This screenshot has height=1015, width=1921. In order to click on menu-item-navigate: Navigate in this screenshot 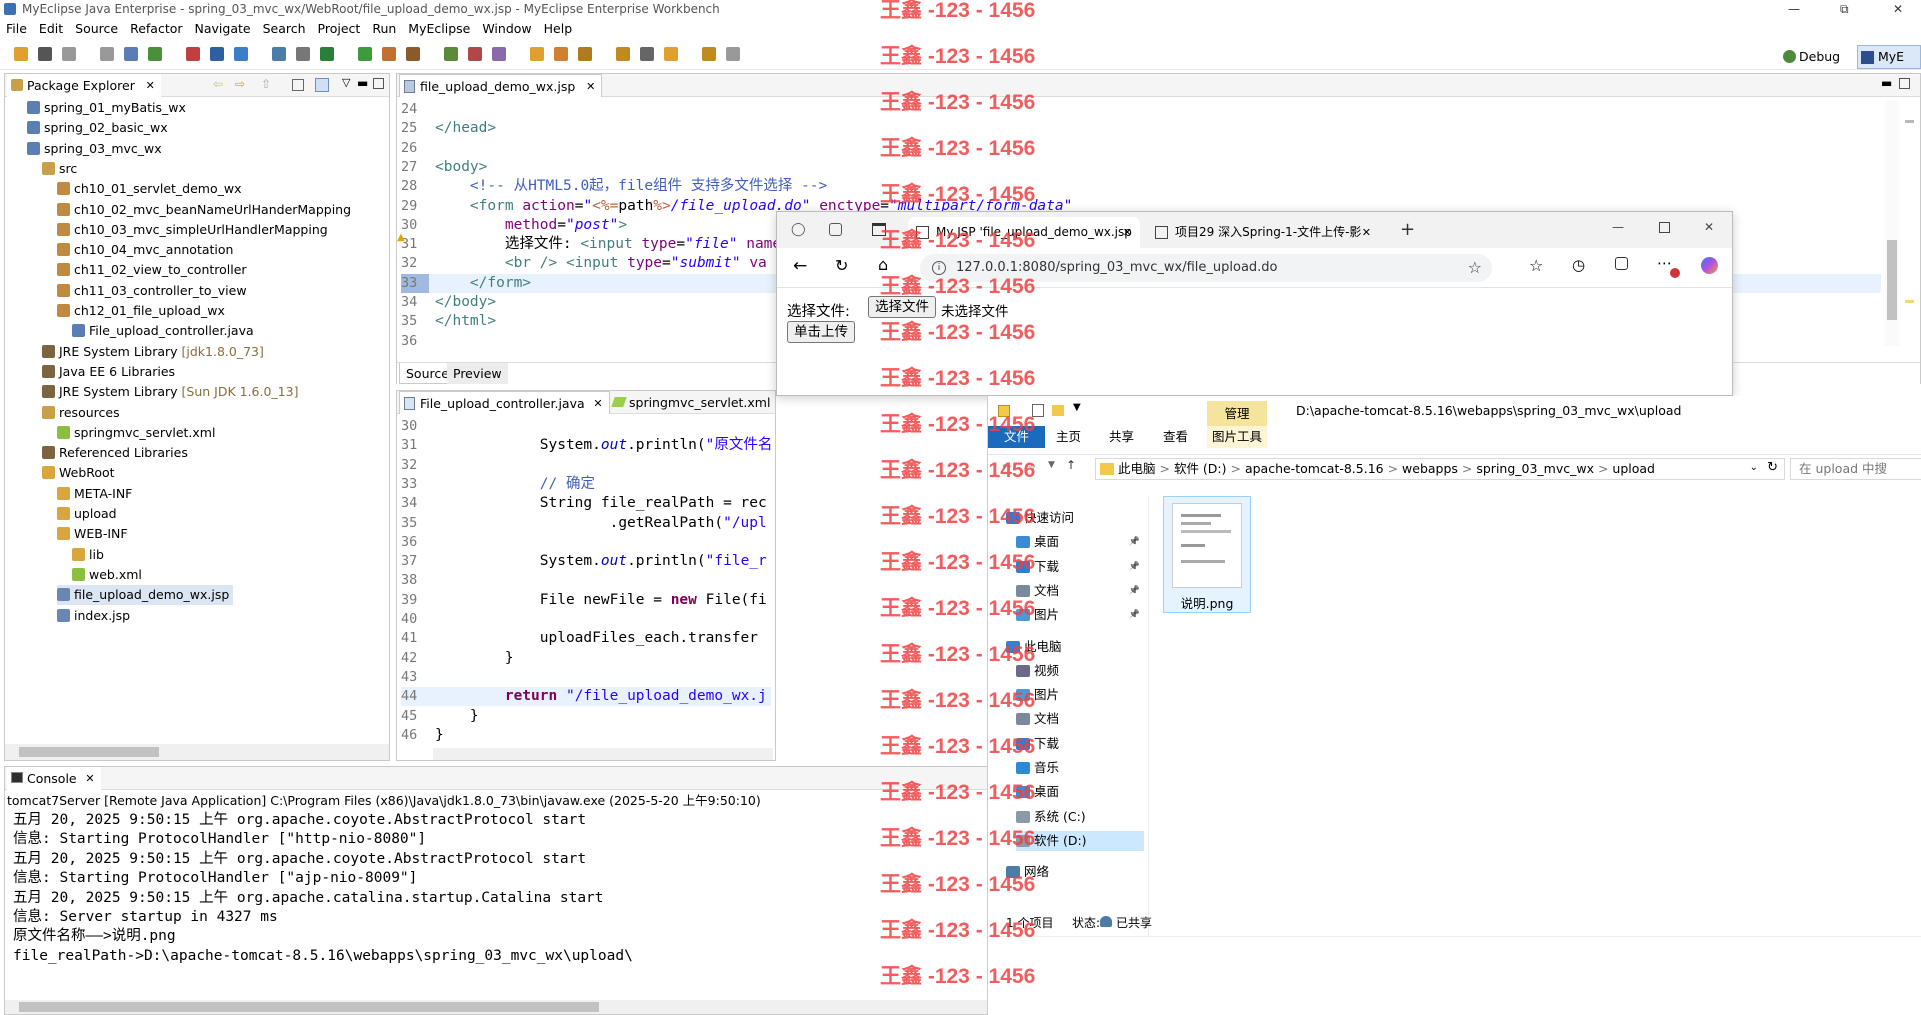, I will do `click(223, 29)`.